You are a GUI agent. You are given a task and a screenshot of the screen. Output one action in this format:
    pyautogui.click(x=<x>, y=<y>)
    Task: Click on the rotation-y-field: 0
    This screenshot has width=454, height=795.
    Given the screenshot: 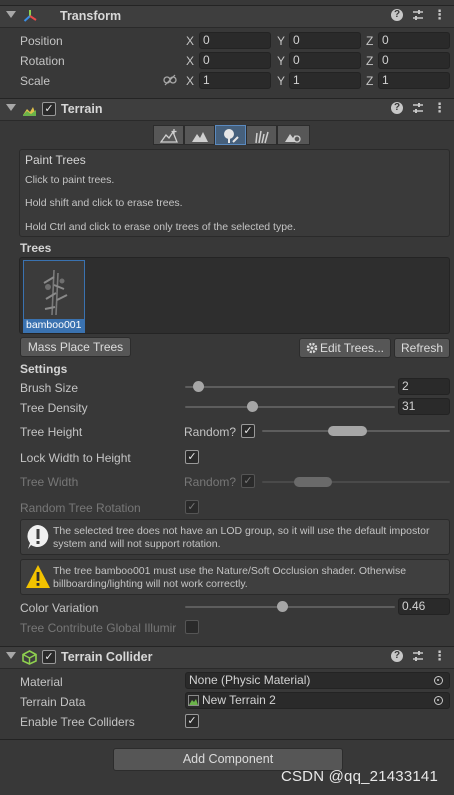 What is the action you would take?
    pyautogui.click(x=325, y=60)
    